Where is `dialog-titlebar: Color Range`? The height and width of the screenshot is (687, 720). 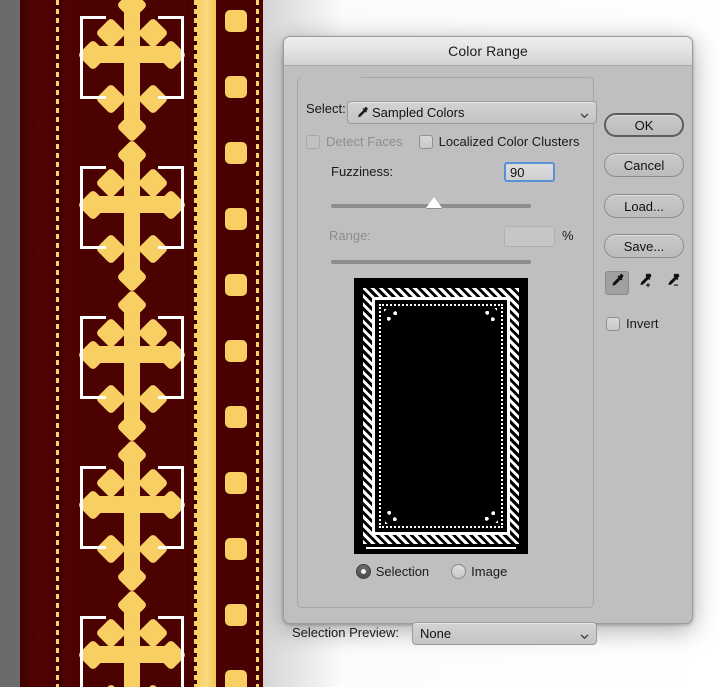 dialog-titlebar: Color Range is located at coordinates (488, 51).